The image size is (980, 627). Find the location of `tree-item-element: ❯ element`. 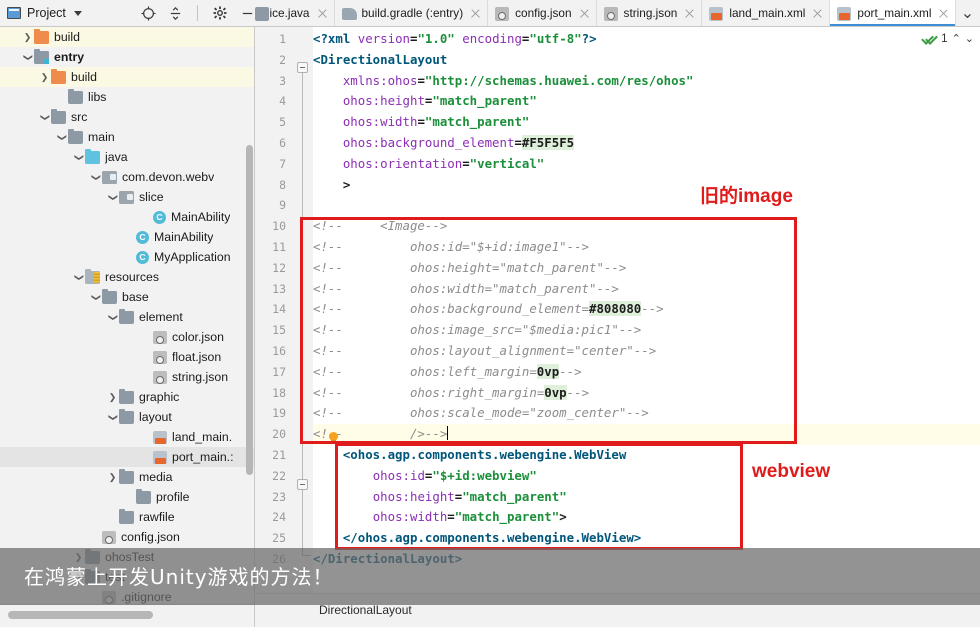

tree-item-element: ❯ element is located at coordinates (127, 317).